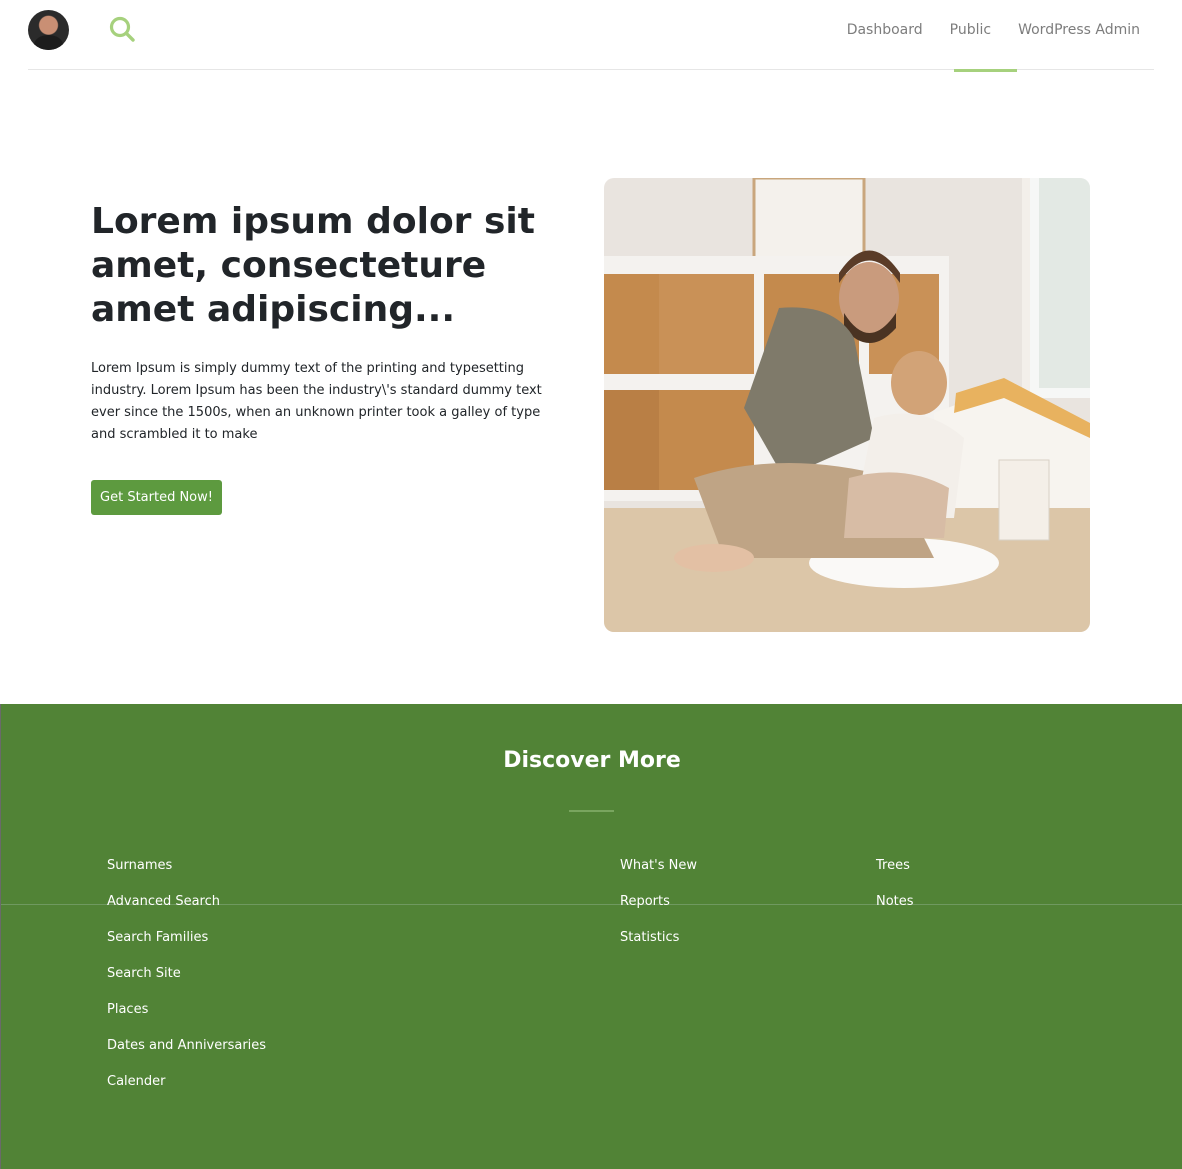 Image resolution: width=1182 pixels, height=1169 pixels. Describe the element at coordinates (186, 1016) in the screenshot. I see `list-item: Places` at that location.